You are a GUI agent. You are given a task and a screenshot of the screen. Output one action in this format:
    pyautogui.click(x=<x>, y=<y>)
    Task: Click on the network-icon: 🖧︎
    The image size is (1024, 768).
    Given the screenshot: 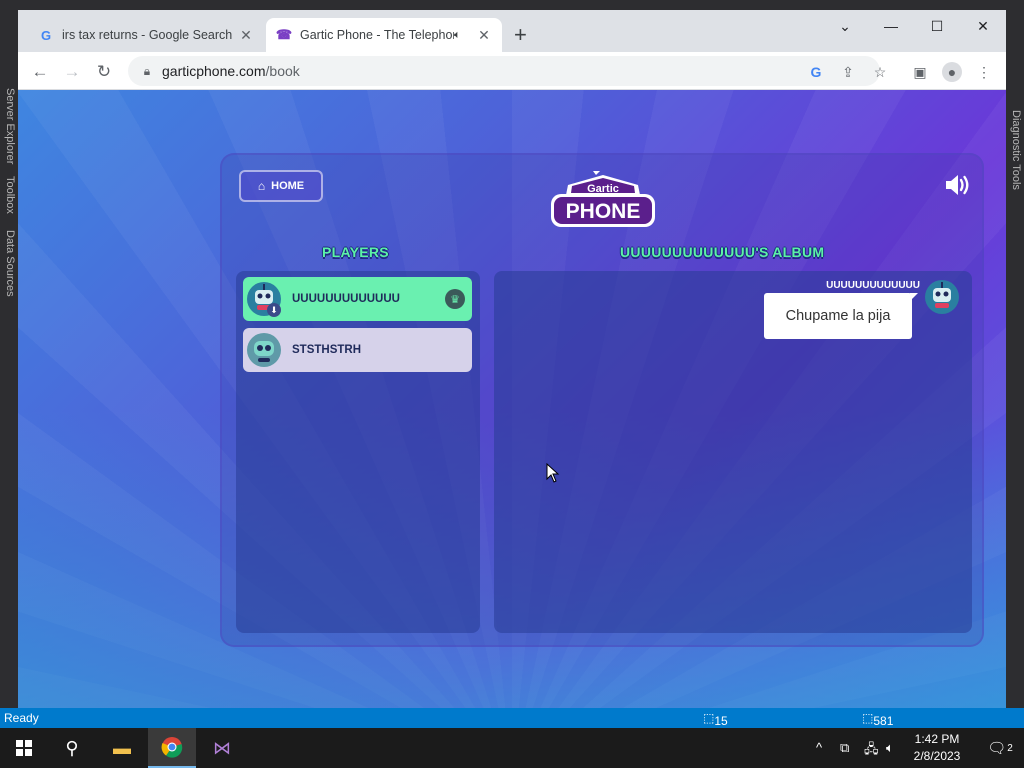 What is the action you would take?
    pyautogui.click(x=871, y=751)
    